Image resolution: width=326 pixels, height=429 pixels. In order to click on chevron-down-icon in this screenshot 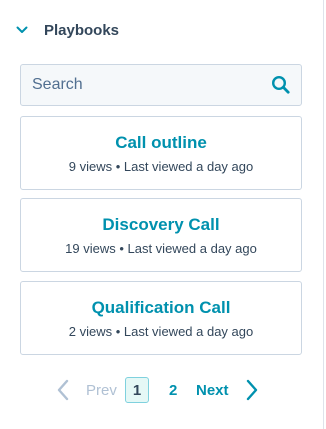, I will do `click(22, 30)`.